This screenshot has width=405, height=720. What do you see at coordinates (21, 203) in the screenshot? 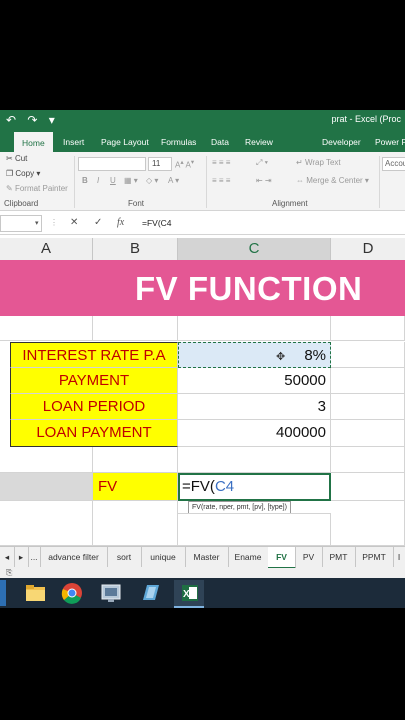
I see `clipboard-group-label: Clipboard` at bounding box center [21, 203].